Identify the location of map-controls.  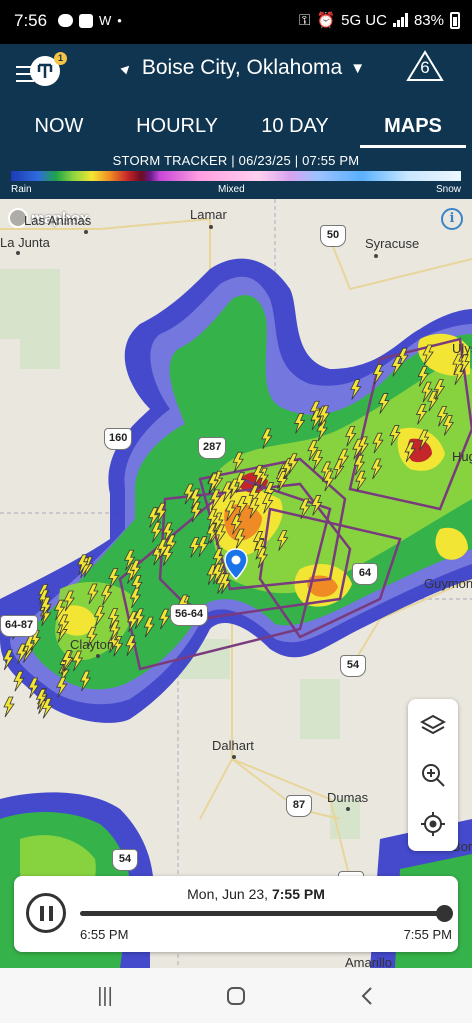
(433, 775).